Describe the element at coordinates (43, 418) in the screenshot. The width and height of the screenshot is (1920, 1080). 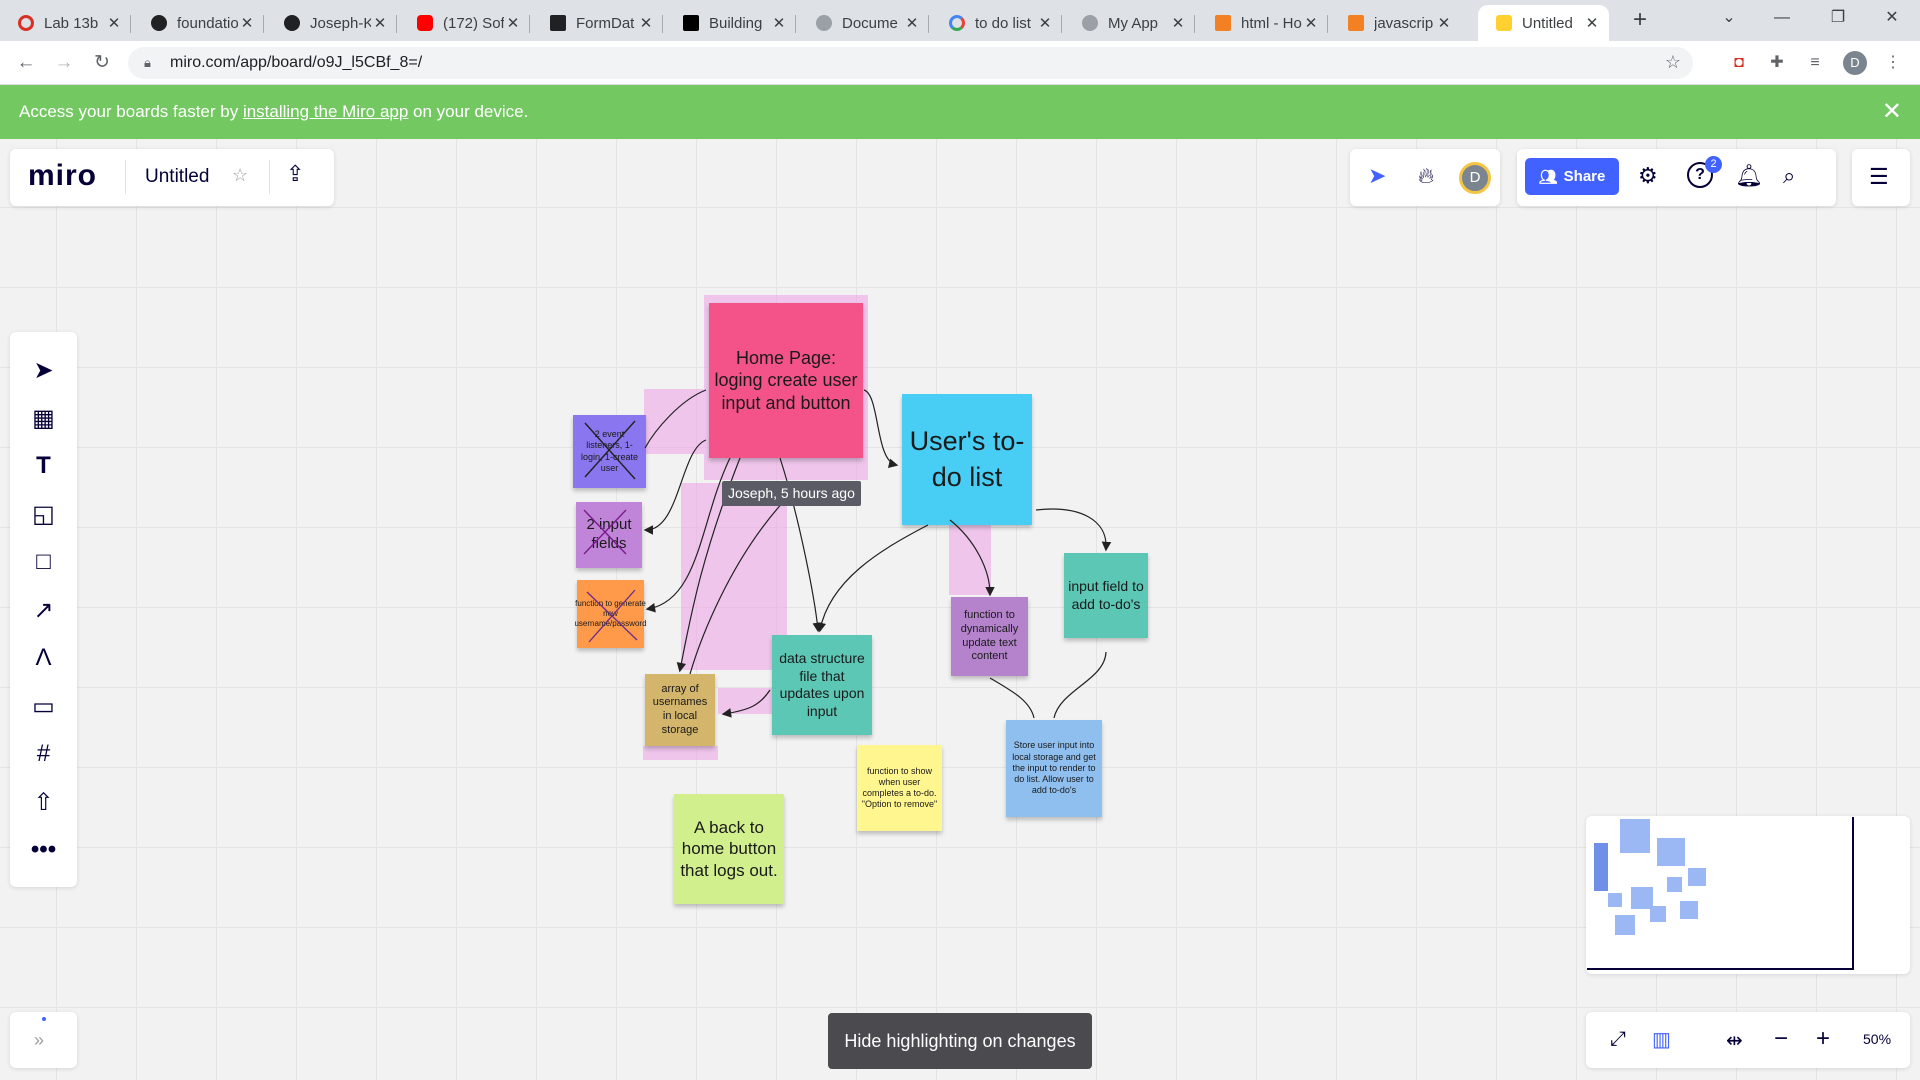
I see `templates-icon: ▦` at that location.